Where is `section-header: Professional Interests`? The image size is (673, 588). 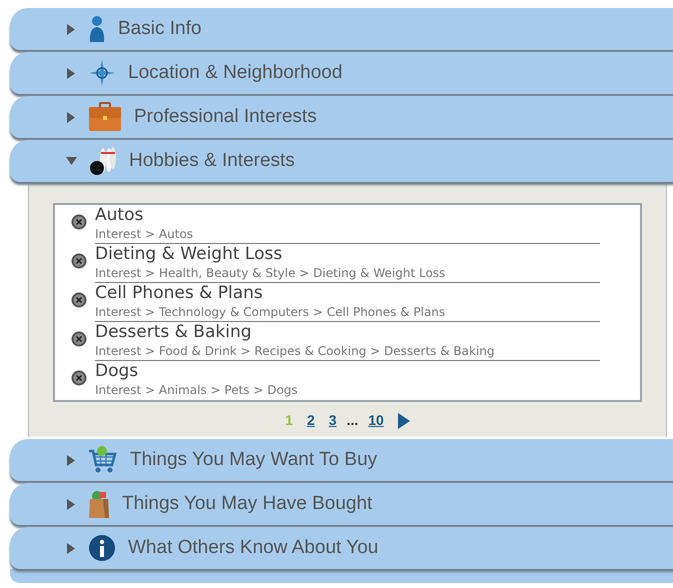 section-header: Professional Interests is located at coordinates (341, 117).